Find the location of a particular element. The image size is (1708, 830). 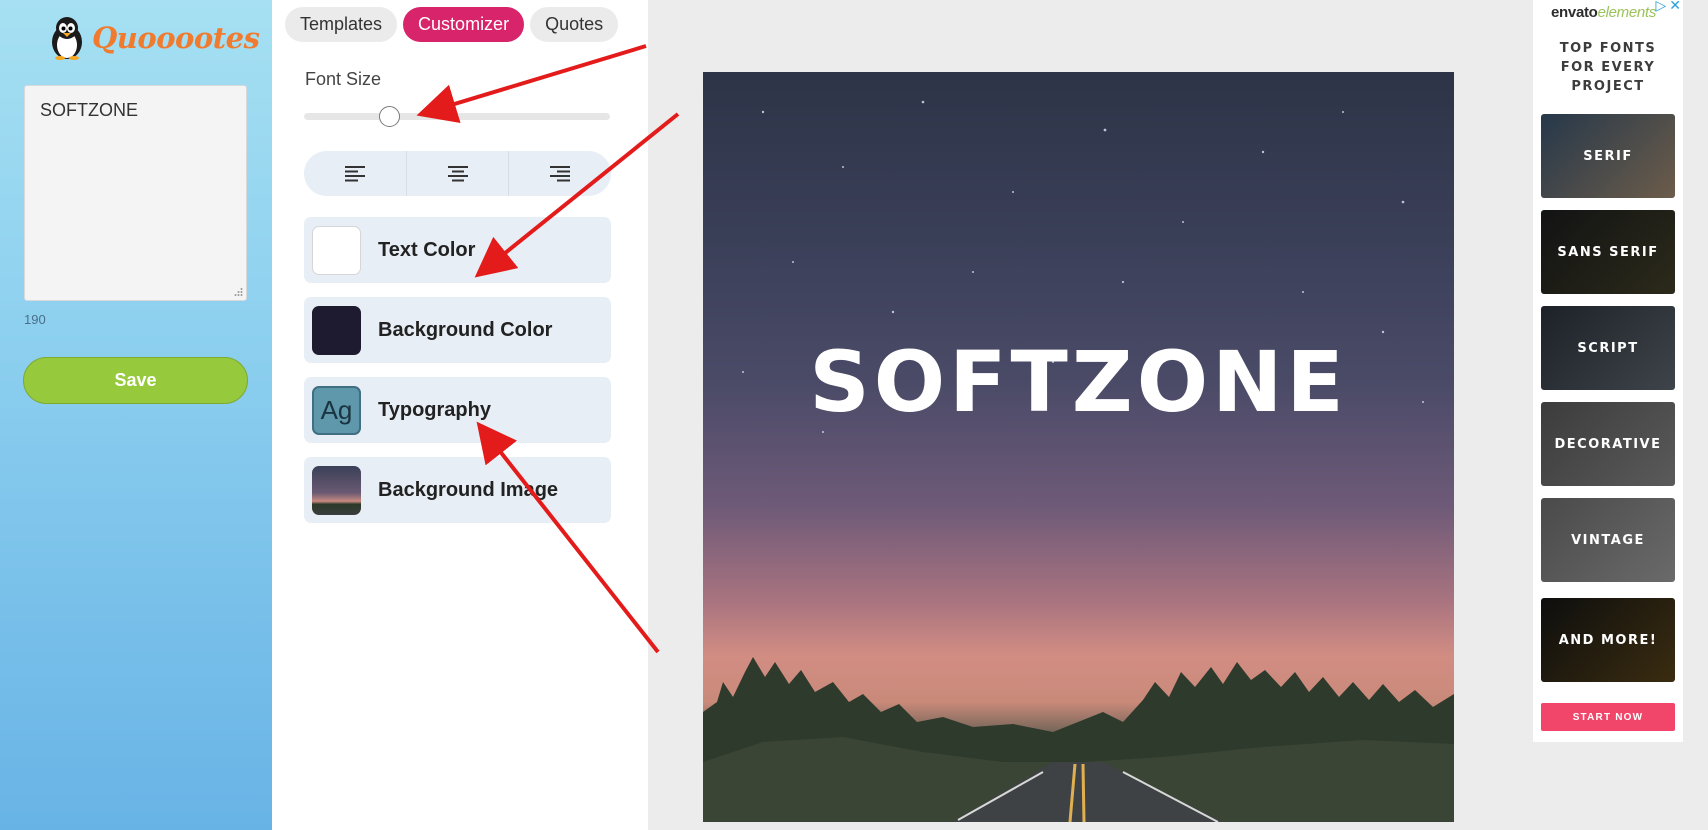

text-color-option: Text Color is located at coordinates (457, 250).